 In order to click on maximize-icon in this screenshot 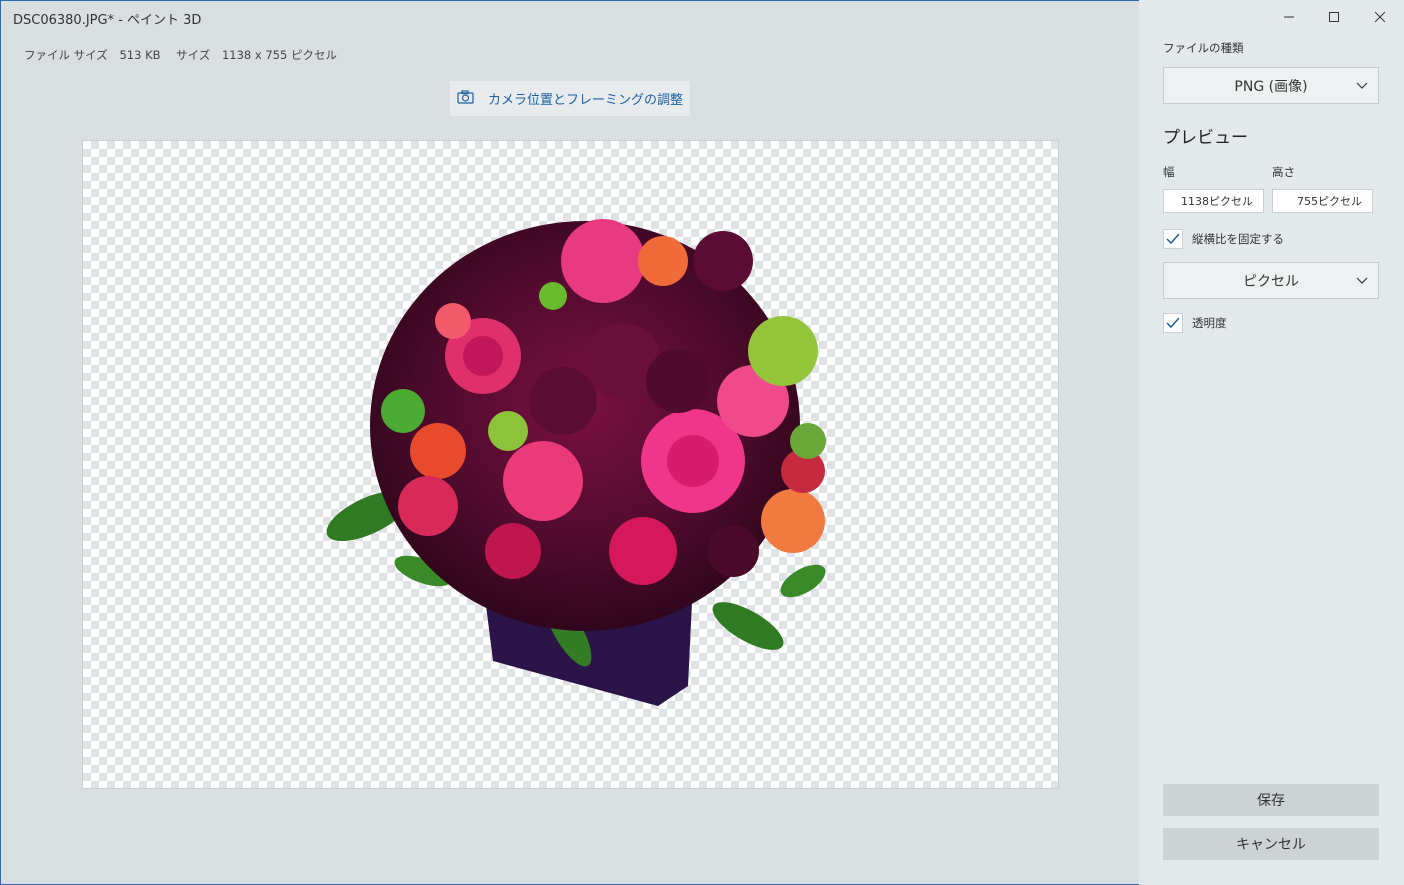, I will do `click(1334, 17)`.